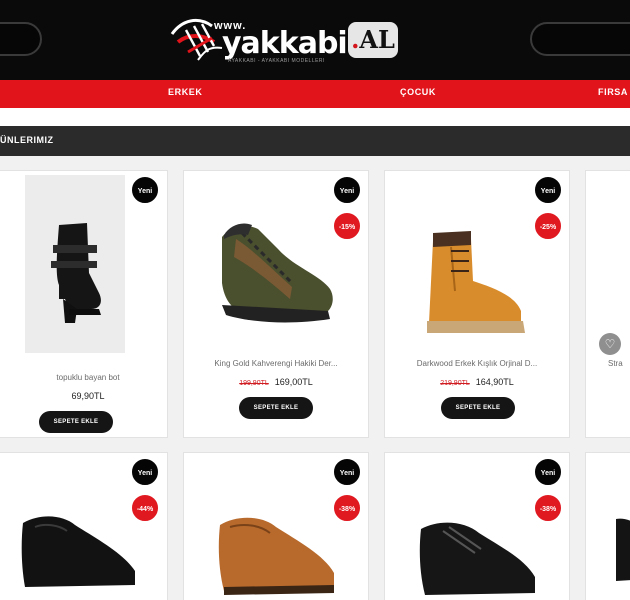 This screenshot has height=600, width=630. What do you see at coordinates (610, 344) in the screenshot?
I see `heart-icon: ♡` at bounding box center [610, 344].